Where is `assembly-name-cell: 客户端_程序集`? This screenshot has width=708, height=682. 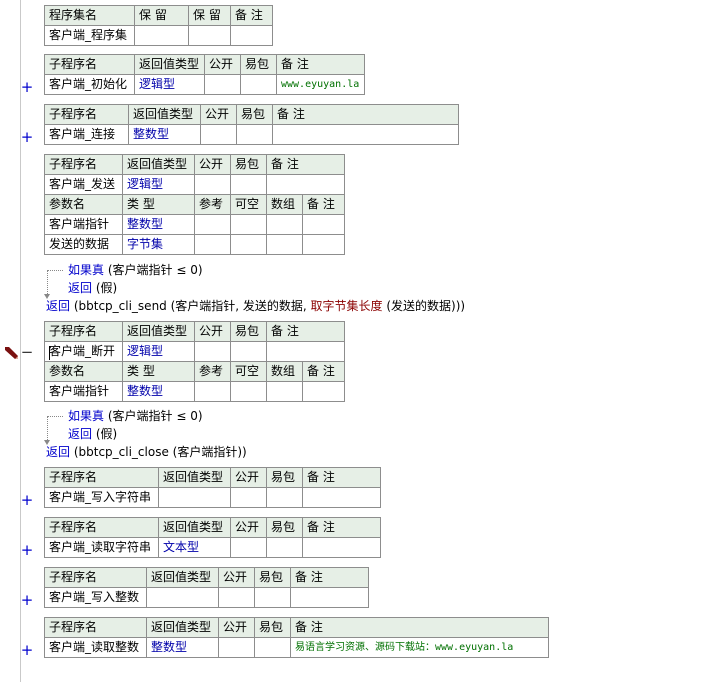 assembly-name-cell: 客户端_程序集 is located at coordinates (89, 35).